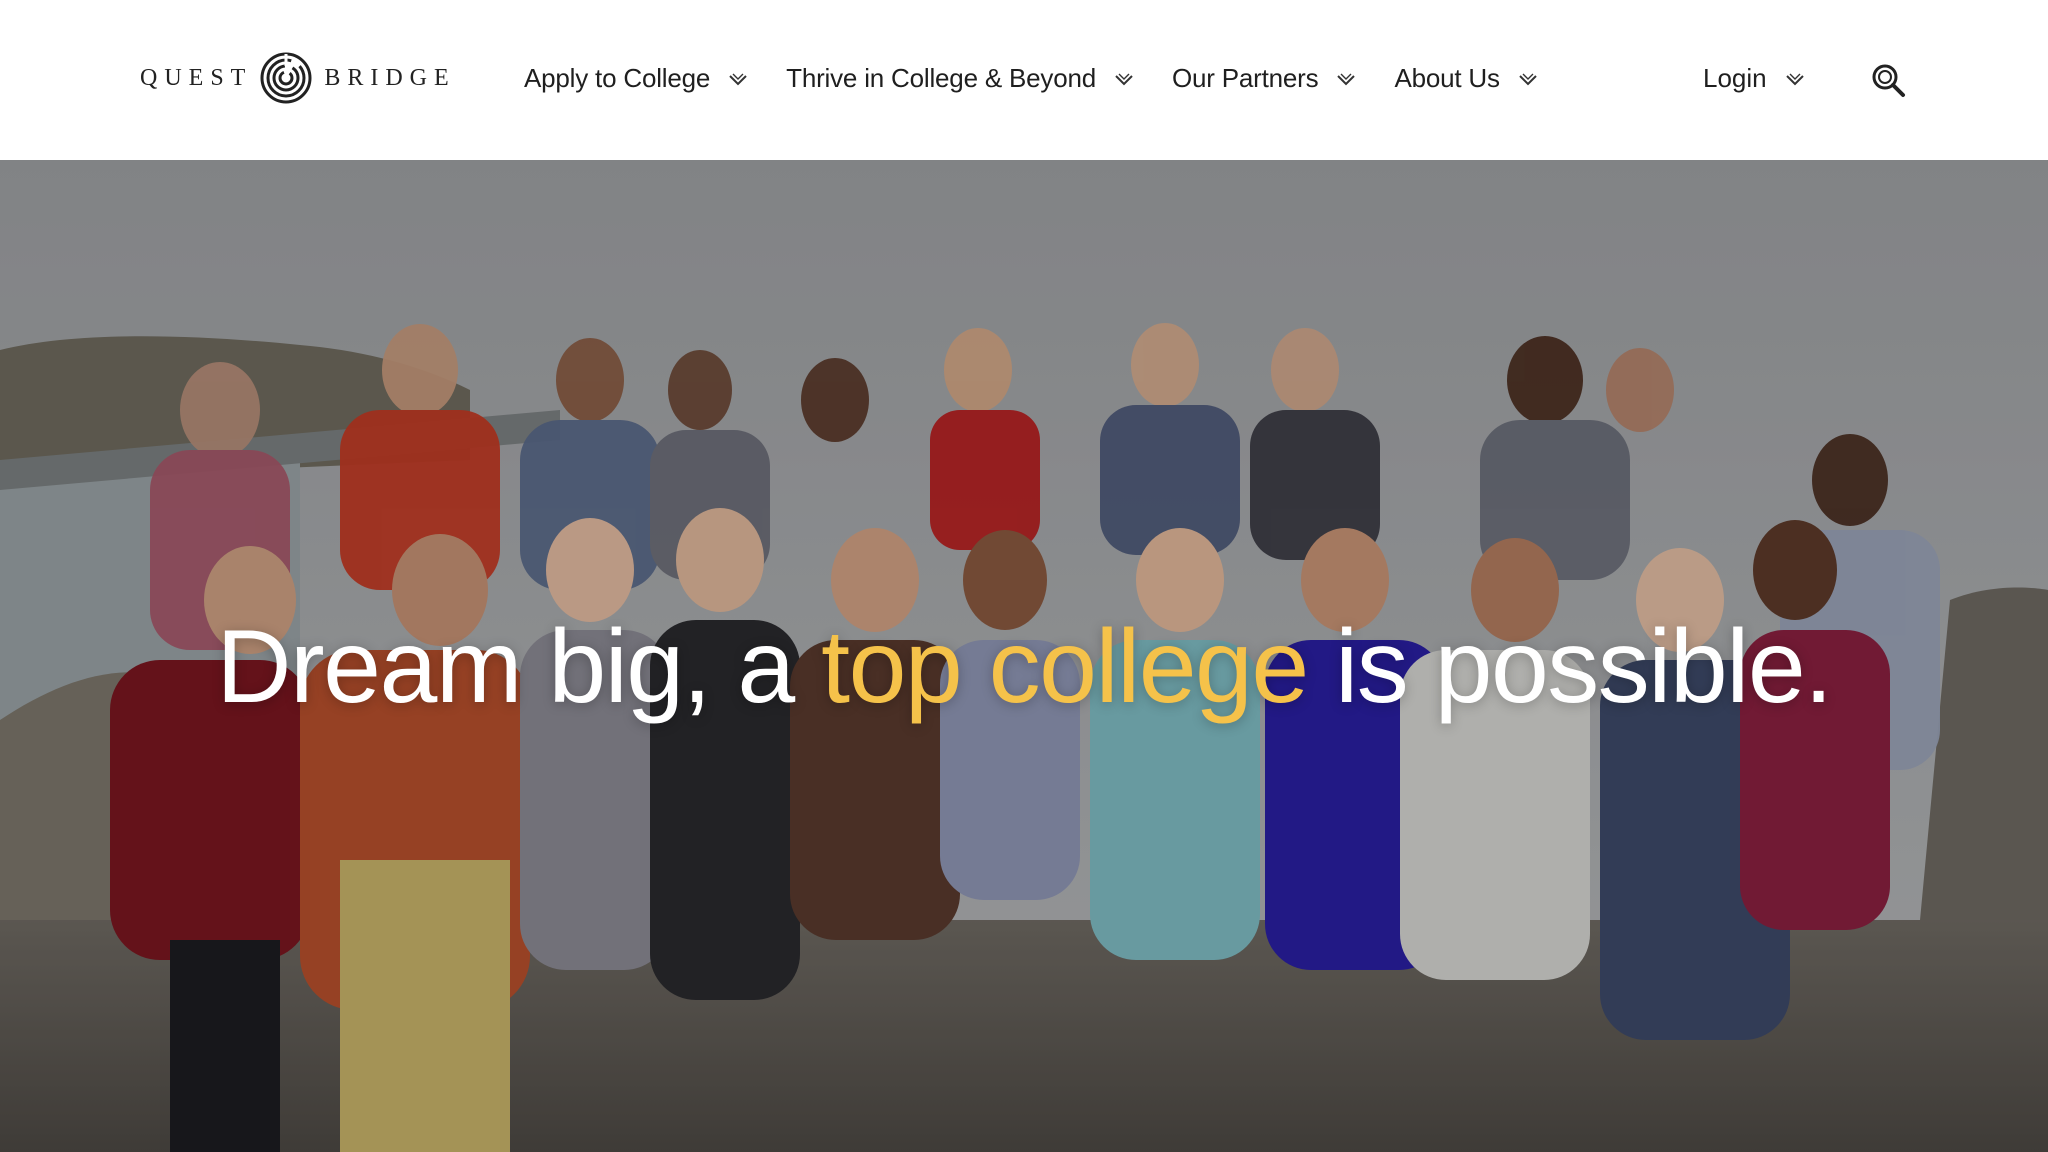 Image resolution: width=2048 pixels, height=1152 pixels. I want to click on nav-item-label: About Us, so click(1447, 77).